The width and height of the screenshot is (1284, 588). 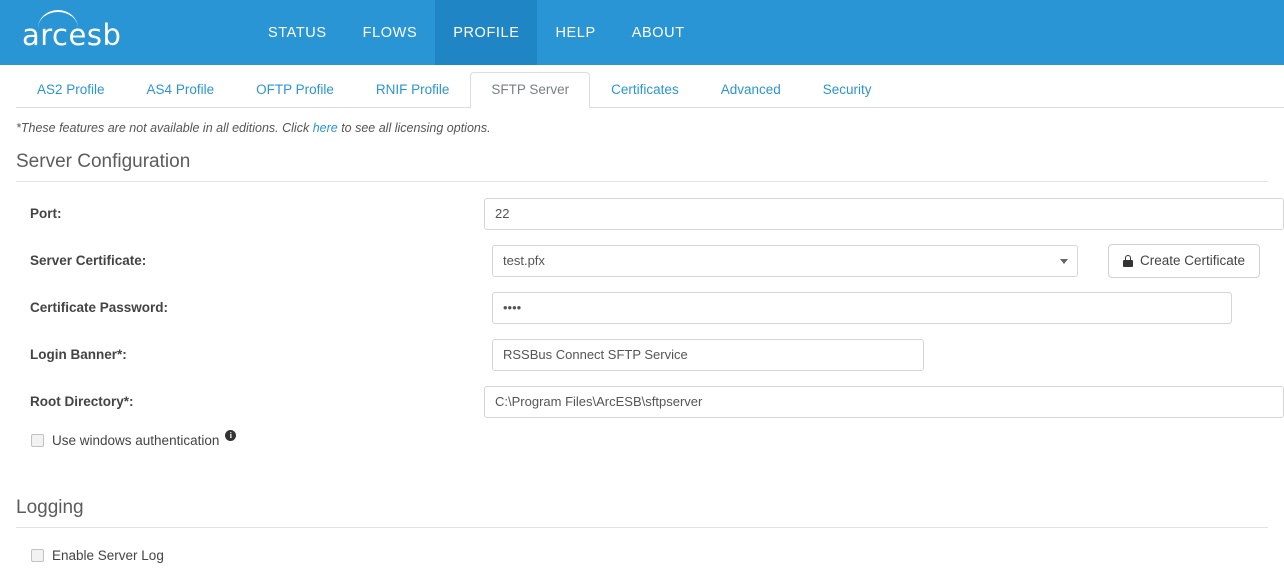 I want to click on certificate-password-label: Certificate Password:, so click(x=99, y=307).